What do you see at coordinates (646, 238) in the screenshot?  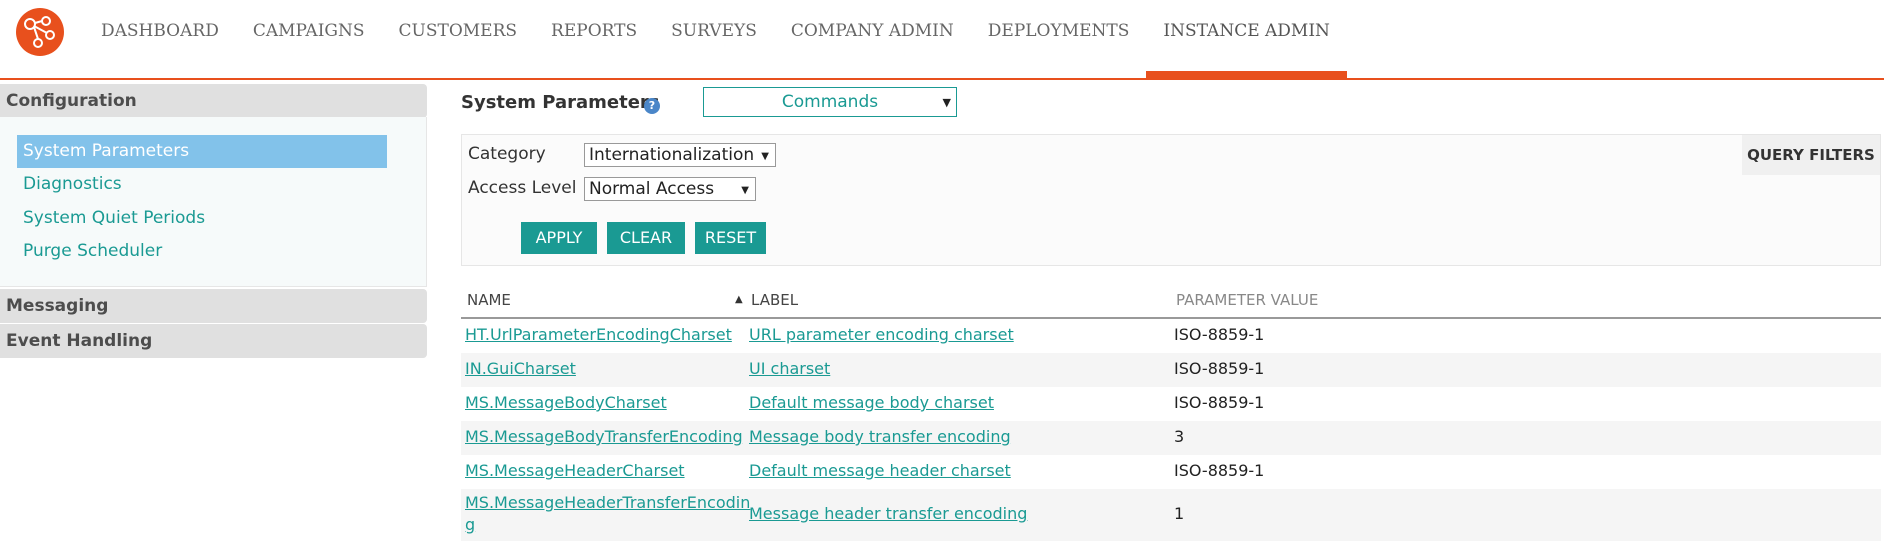 I see `clear-button: CLEAR` at bounding box center [646, 238].